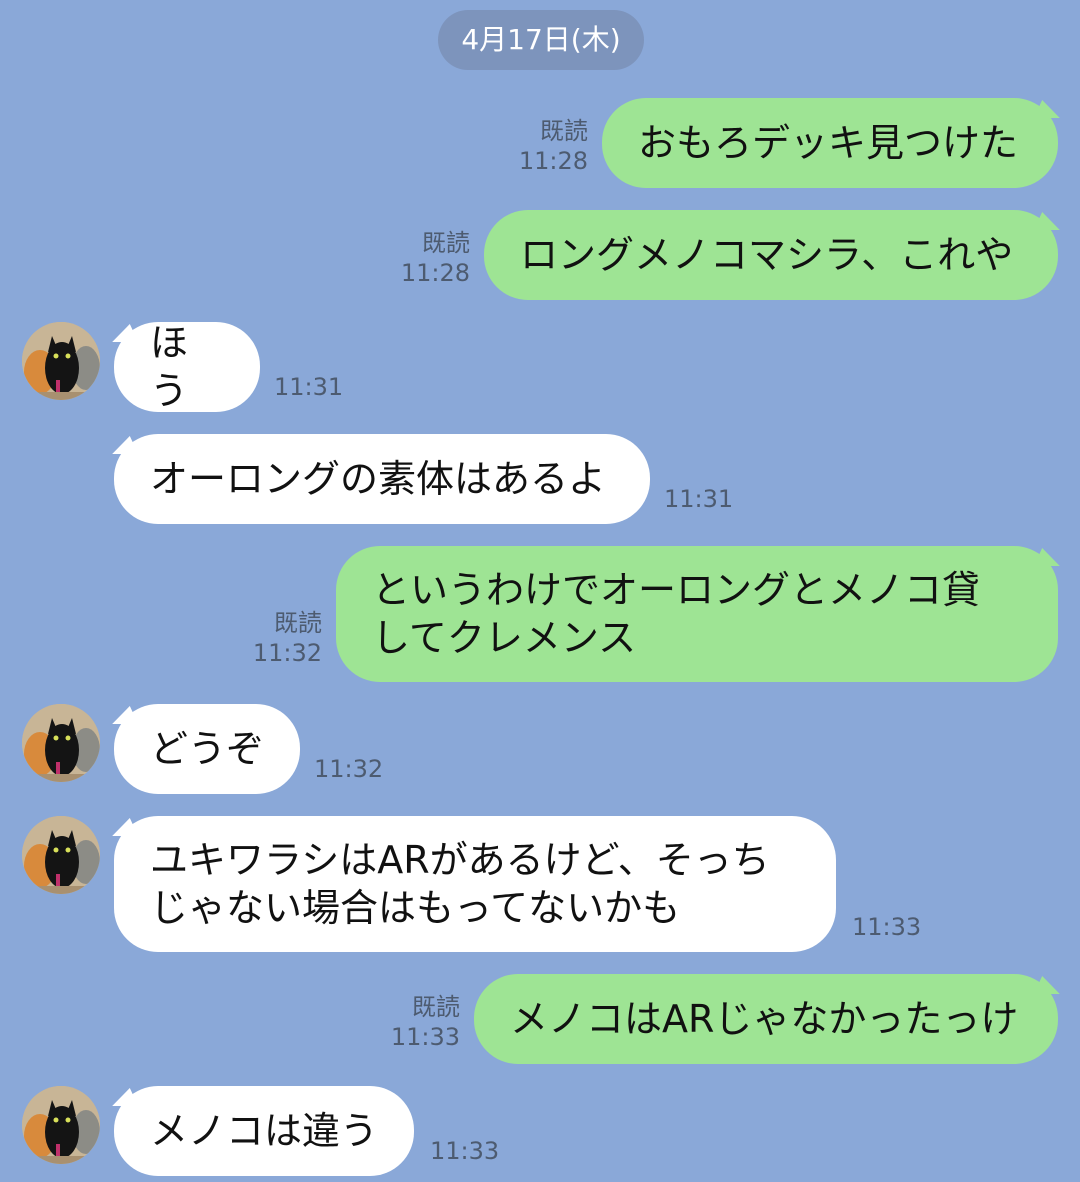 This screenshot has height=1182, width=1080. I want to click on message-text: というわけでオーロングとメノコ貸 してクレメンス, so click(676, 614).